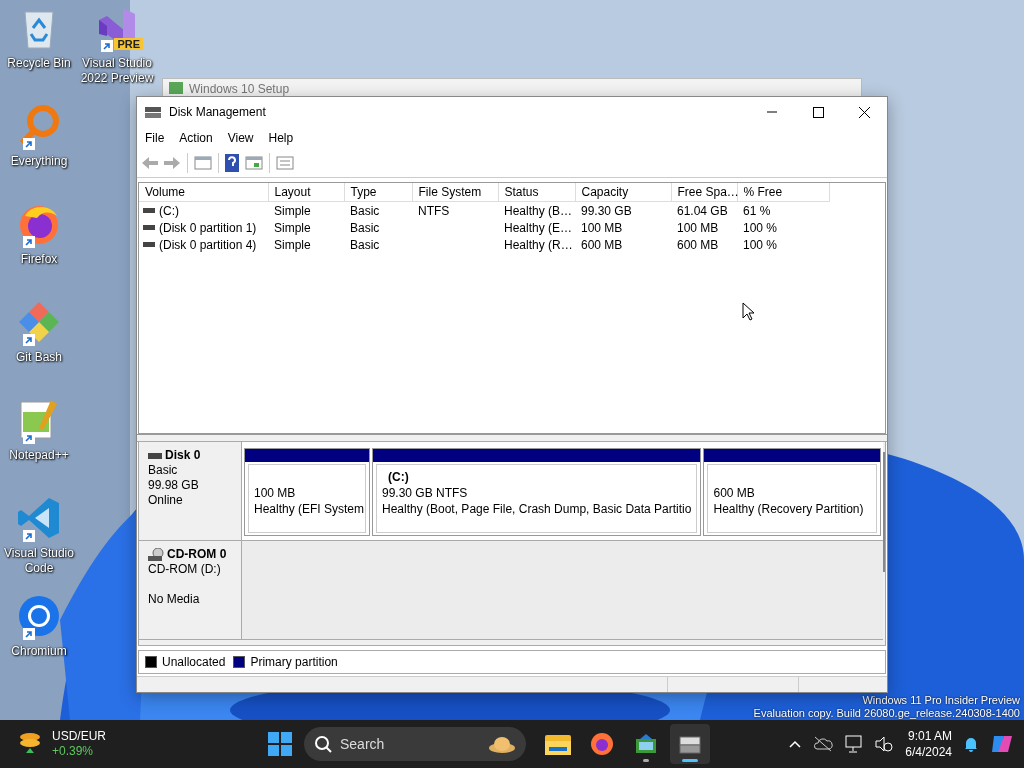 This screenshot has height=768, width=1024. I want to click on table-cell: (Disk 0 partition 4), so click(208, 244).